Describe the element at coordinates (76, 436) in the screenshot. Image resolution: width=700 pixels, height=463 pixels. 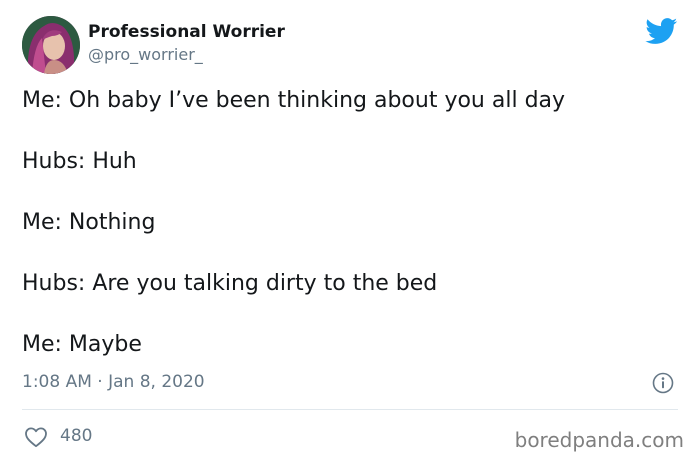
I see `like-count: 480` at that location.